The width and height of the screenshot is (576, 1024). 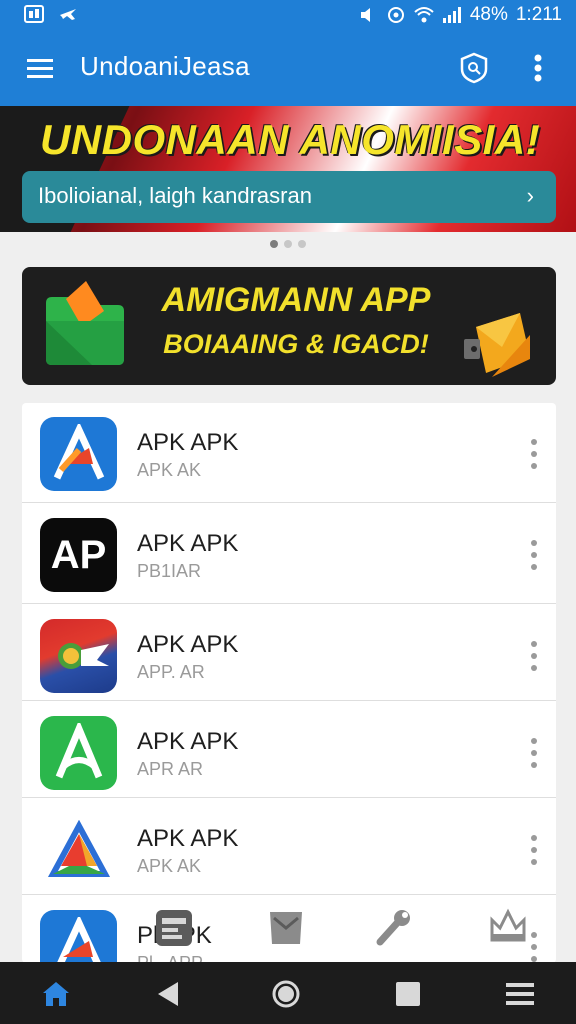 I want to click on red-blue-app-icon, so click(x=78, y=656).